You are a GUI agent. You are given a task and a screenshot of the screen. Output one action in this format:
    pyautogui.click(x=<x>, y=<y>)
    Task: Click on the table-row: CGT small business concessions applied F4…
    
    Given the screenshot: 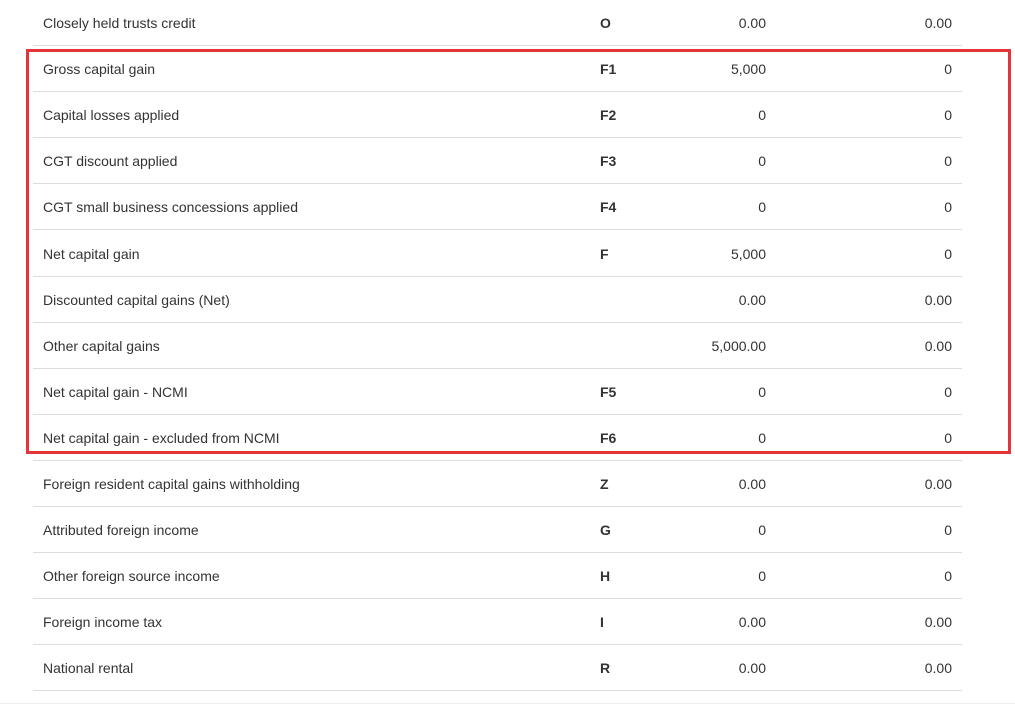 What is the action you would take?
    pyautogui.click(x=497, y=207)
    